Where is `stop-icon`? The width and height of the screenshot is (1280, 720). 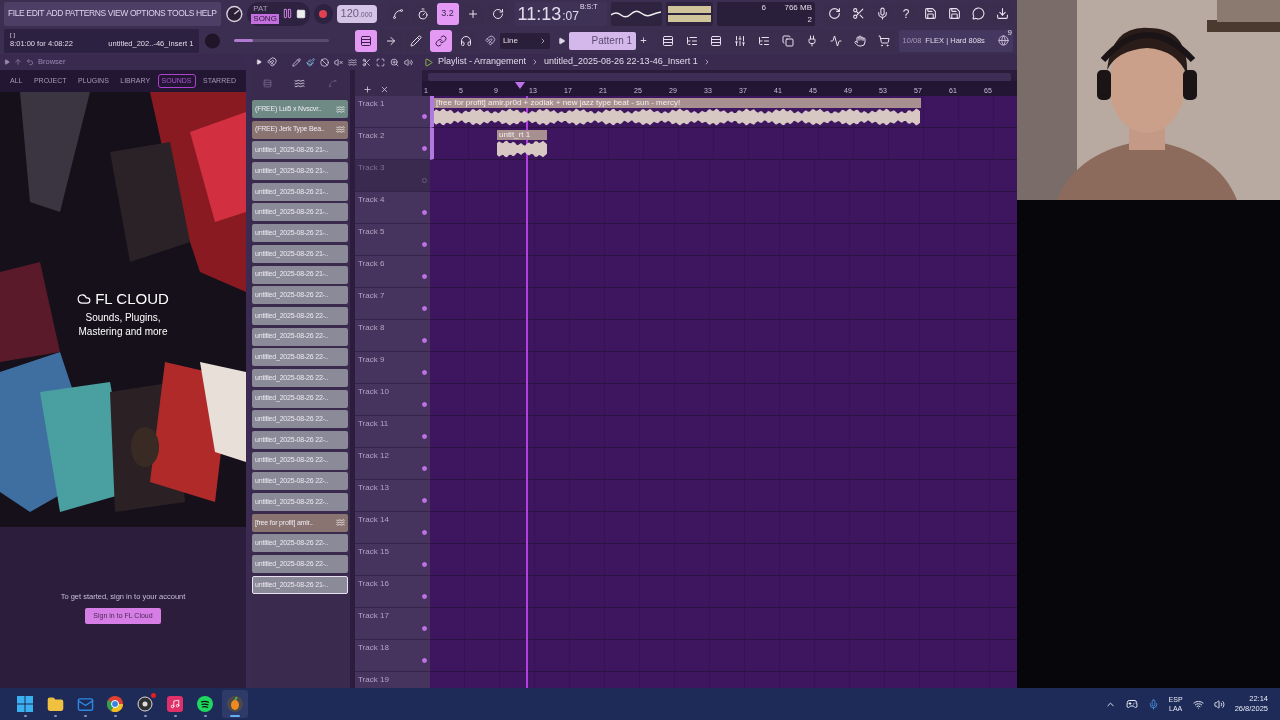 stop-icon is located at coordinates (300, 13).